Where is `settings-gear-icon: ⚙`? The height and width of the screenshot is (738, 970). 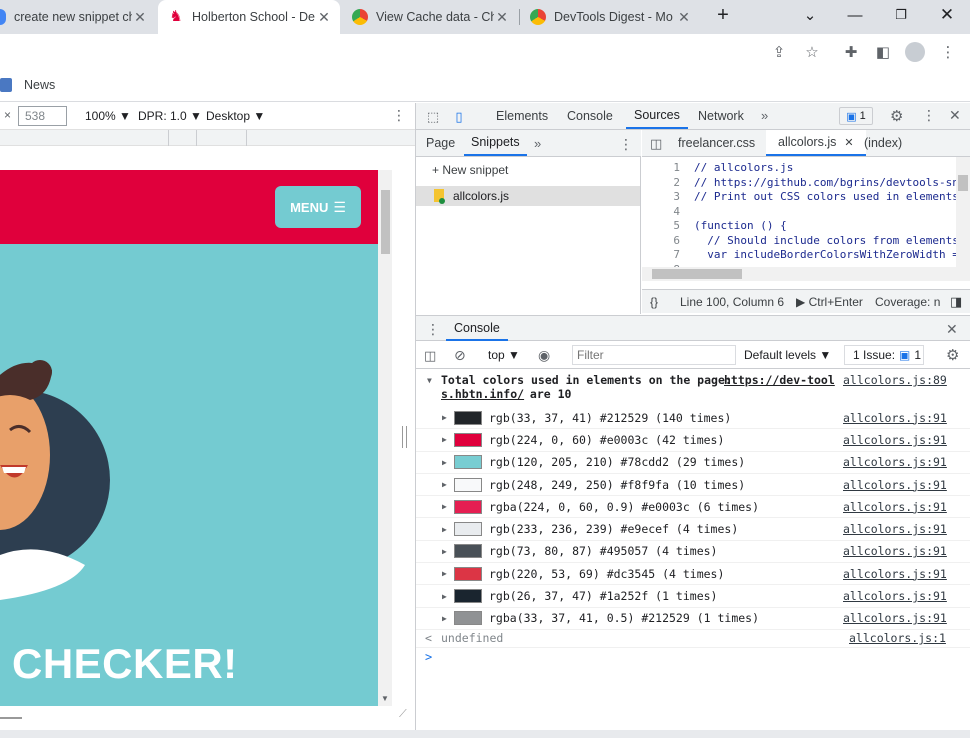
settings-gear-icon: ⚙ is located at coordinates (896, 116).